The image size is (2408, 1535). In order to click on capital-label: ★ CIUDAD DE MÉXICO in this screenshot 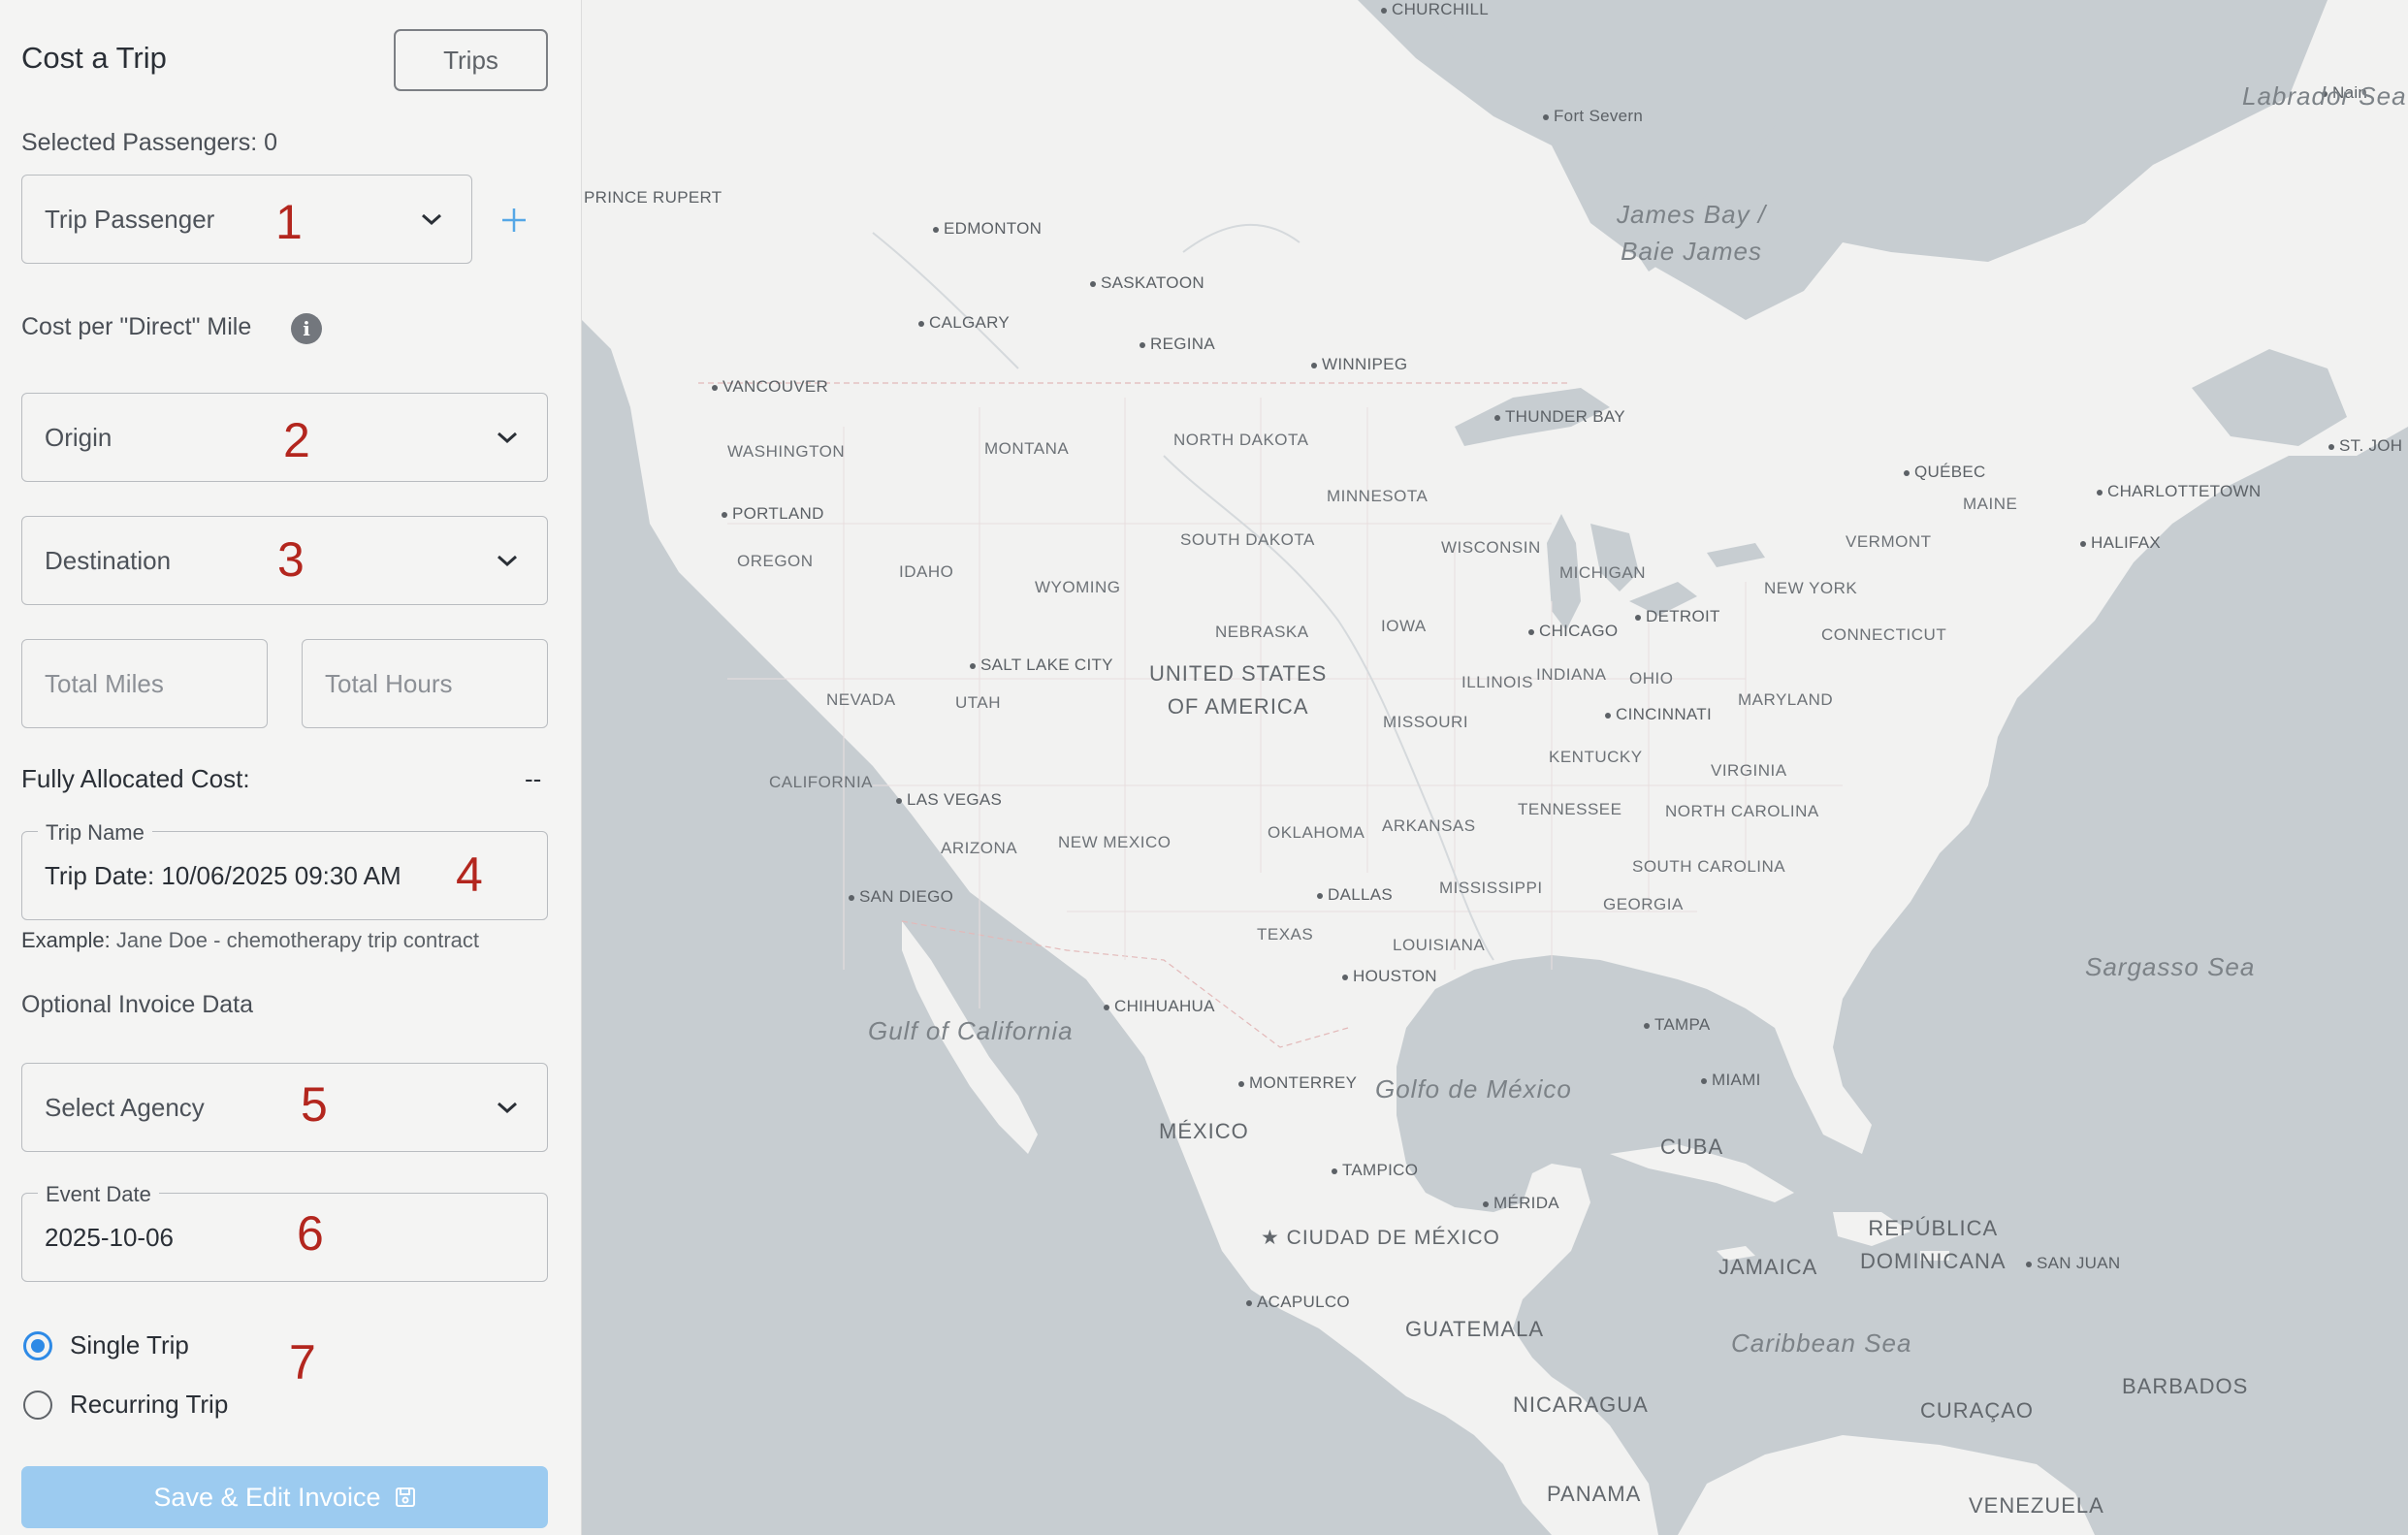, I will do `click(1380, 1238)`.